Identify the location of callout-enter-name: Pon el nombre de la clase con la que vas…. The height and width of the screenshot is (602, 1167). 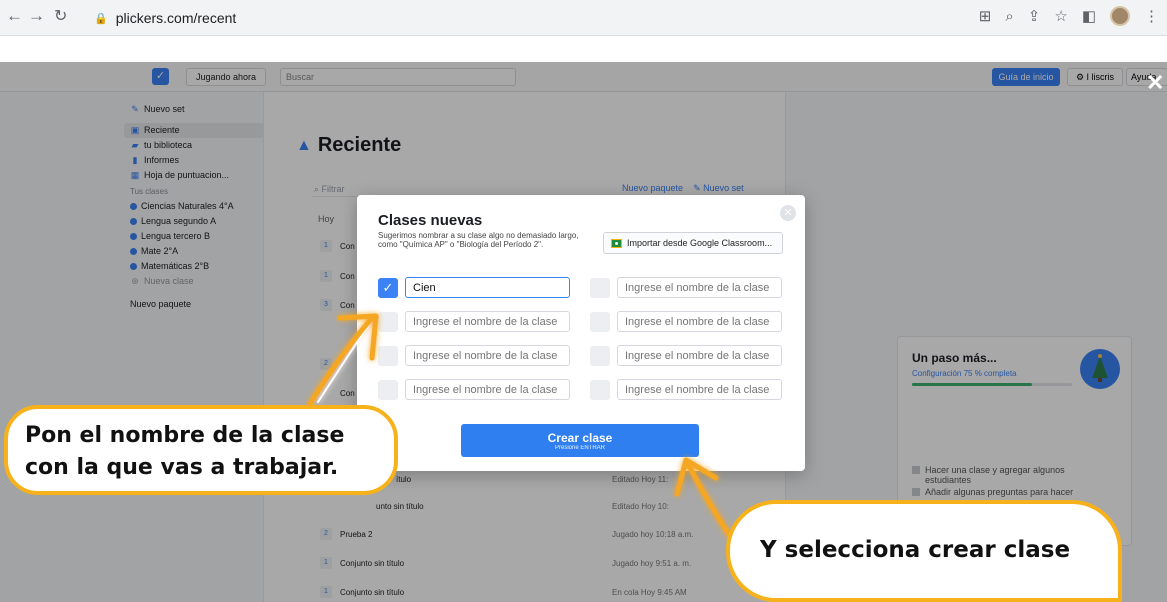
(201, 450).